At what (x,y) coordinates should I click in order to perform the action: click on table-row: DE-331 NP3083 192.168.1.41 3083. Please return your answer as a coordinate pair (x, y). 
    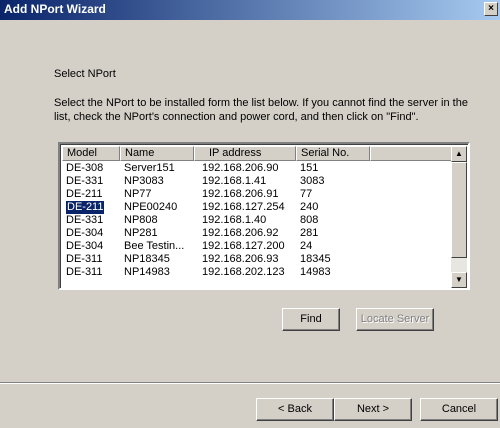
    Looking at the image, I should click on (257, 181).